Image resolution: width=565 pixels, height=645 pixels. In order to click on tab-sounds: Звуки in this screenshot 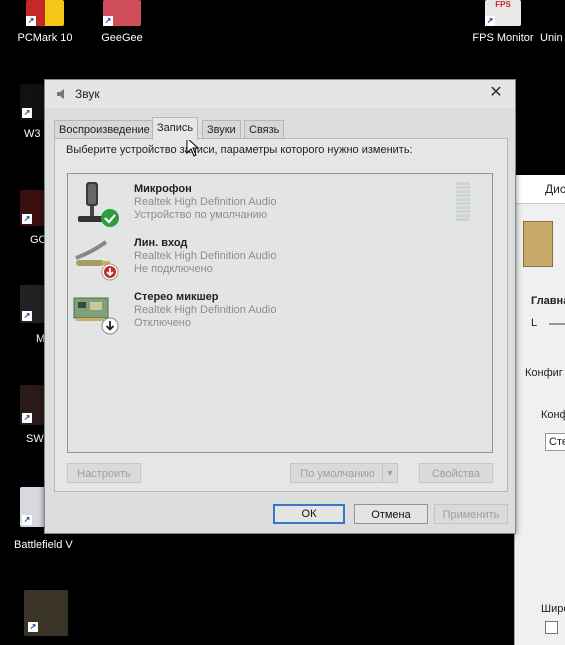, I will do `click(221, 129)`.